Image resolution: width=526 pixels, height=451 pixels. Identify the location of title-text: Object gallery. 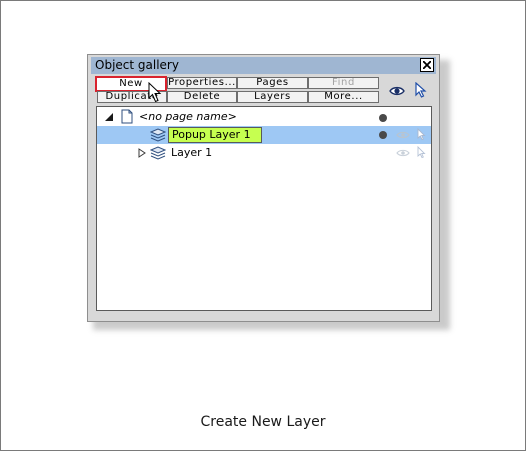
(137, 65).